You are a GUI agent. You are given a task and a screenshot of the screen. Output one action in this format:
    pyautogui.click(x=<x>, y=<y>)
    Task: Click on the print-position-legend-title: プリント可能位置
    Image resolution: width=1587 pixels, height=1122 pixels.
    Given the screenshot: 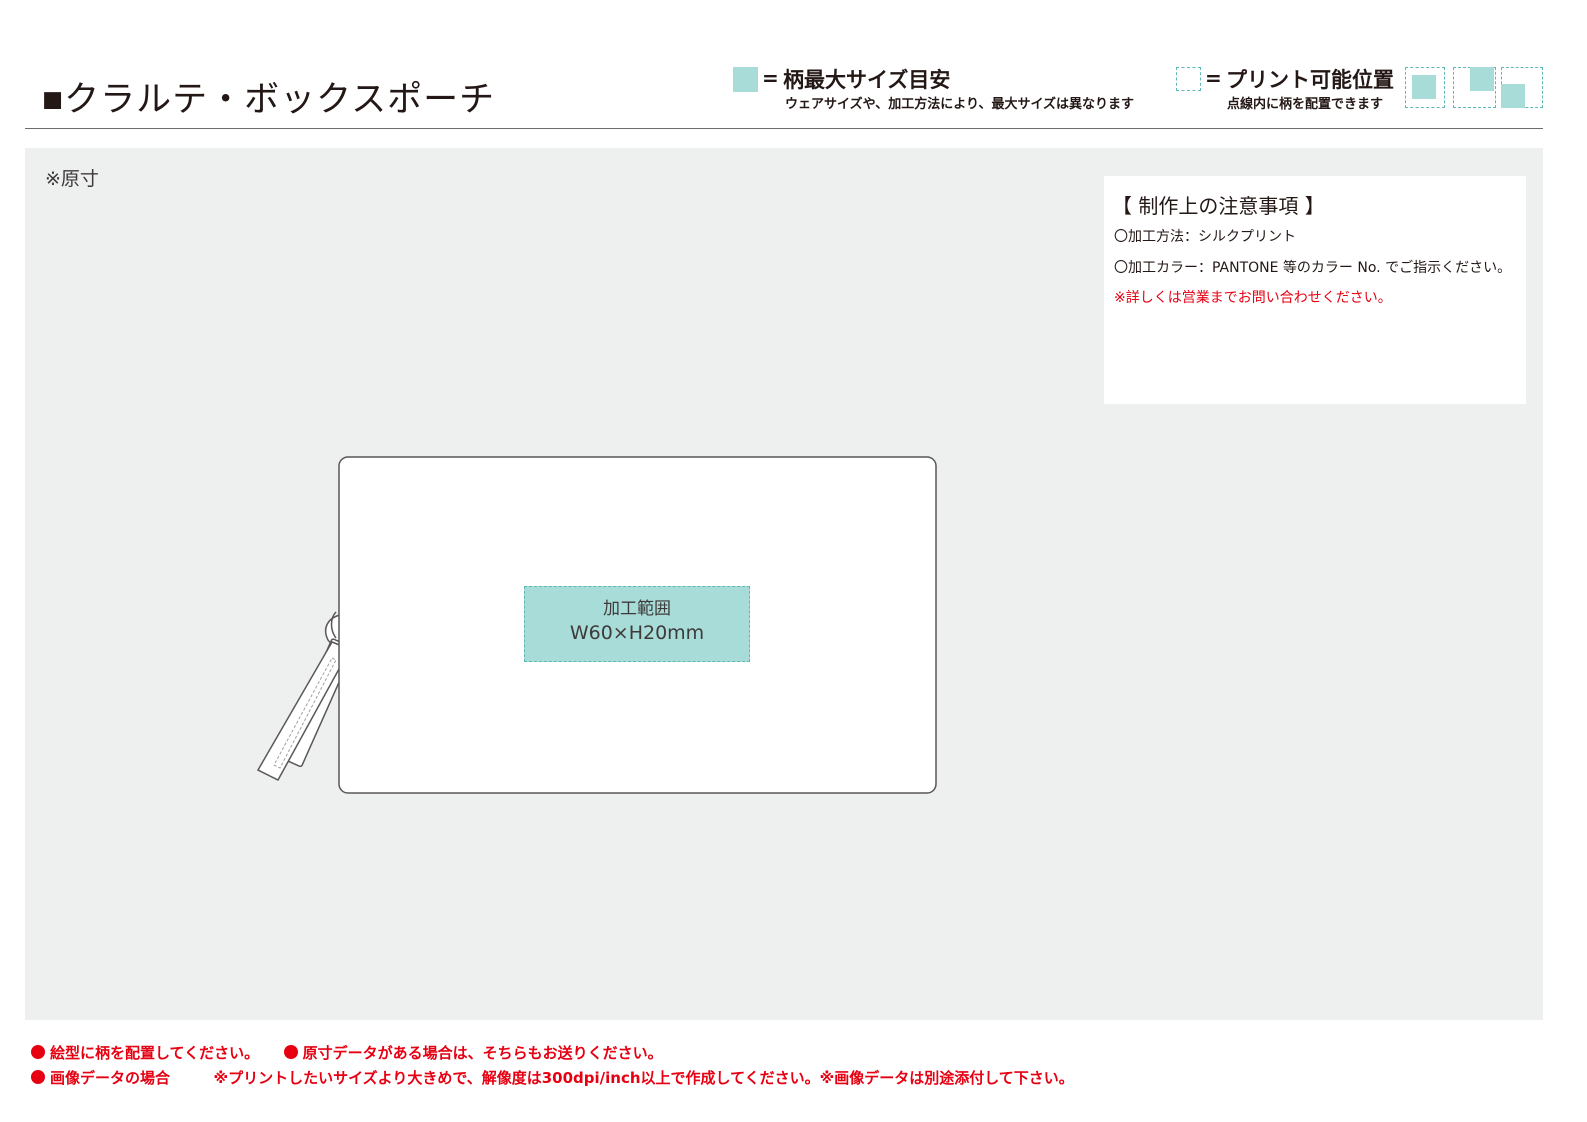 What is the action you would take?
    pyautogui.click(x=1310, y=80)
    